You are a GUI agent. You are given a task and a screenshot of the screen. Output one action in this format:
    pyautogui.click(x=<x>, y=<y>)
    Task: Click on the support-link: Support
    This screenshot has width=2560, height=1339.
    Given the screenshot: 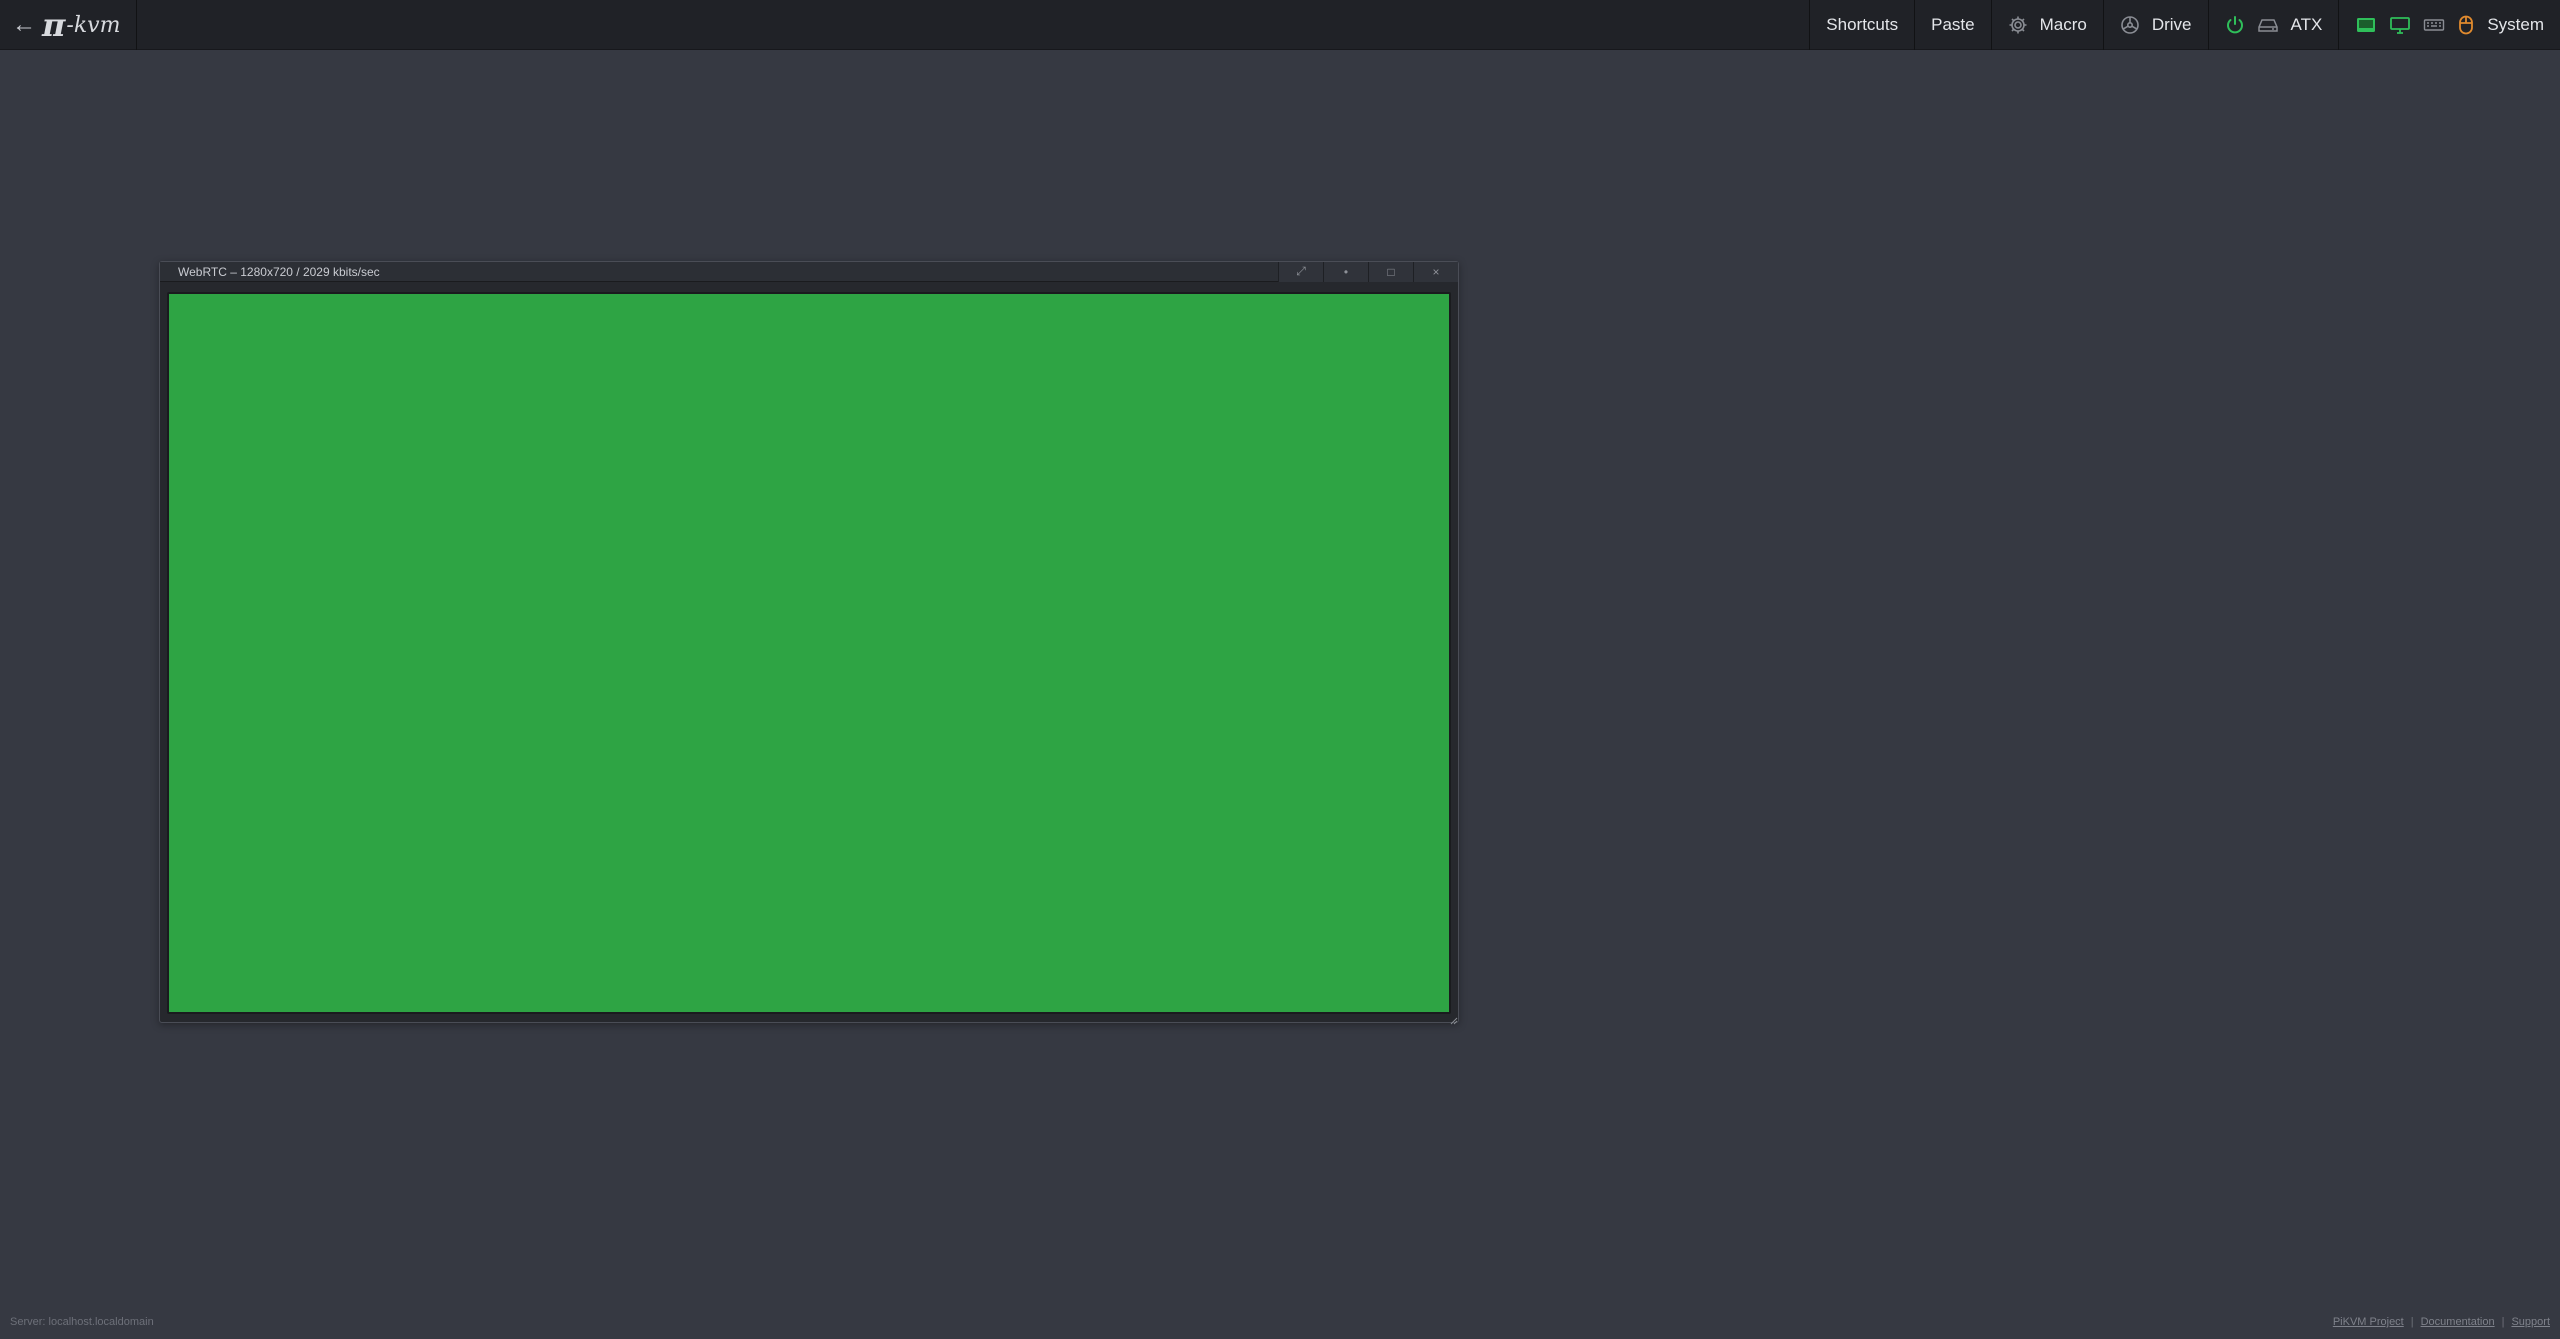 What is the action you would take?
    pyautogui.click(x=2530, y=1322)
    